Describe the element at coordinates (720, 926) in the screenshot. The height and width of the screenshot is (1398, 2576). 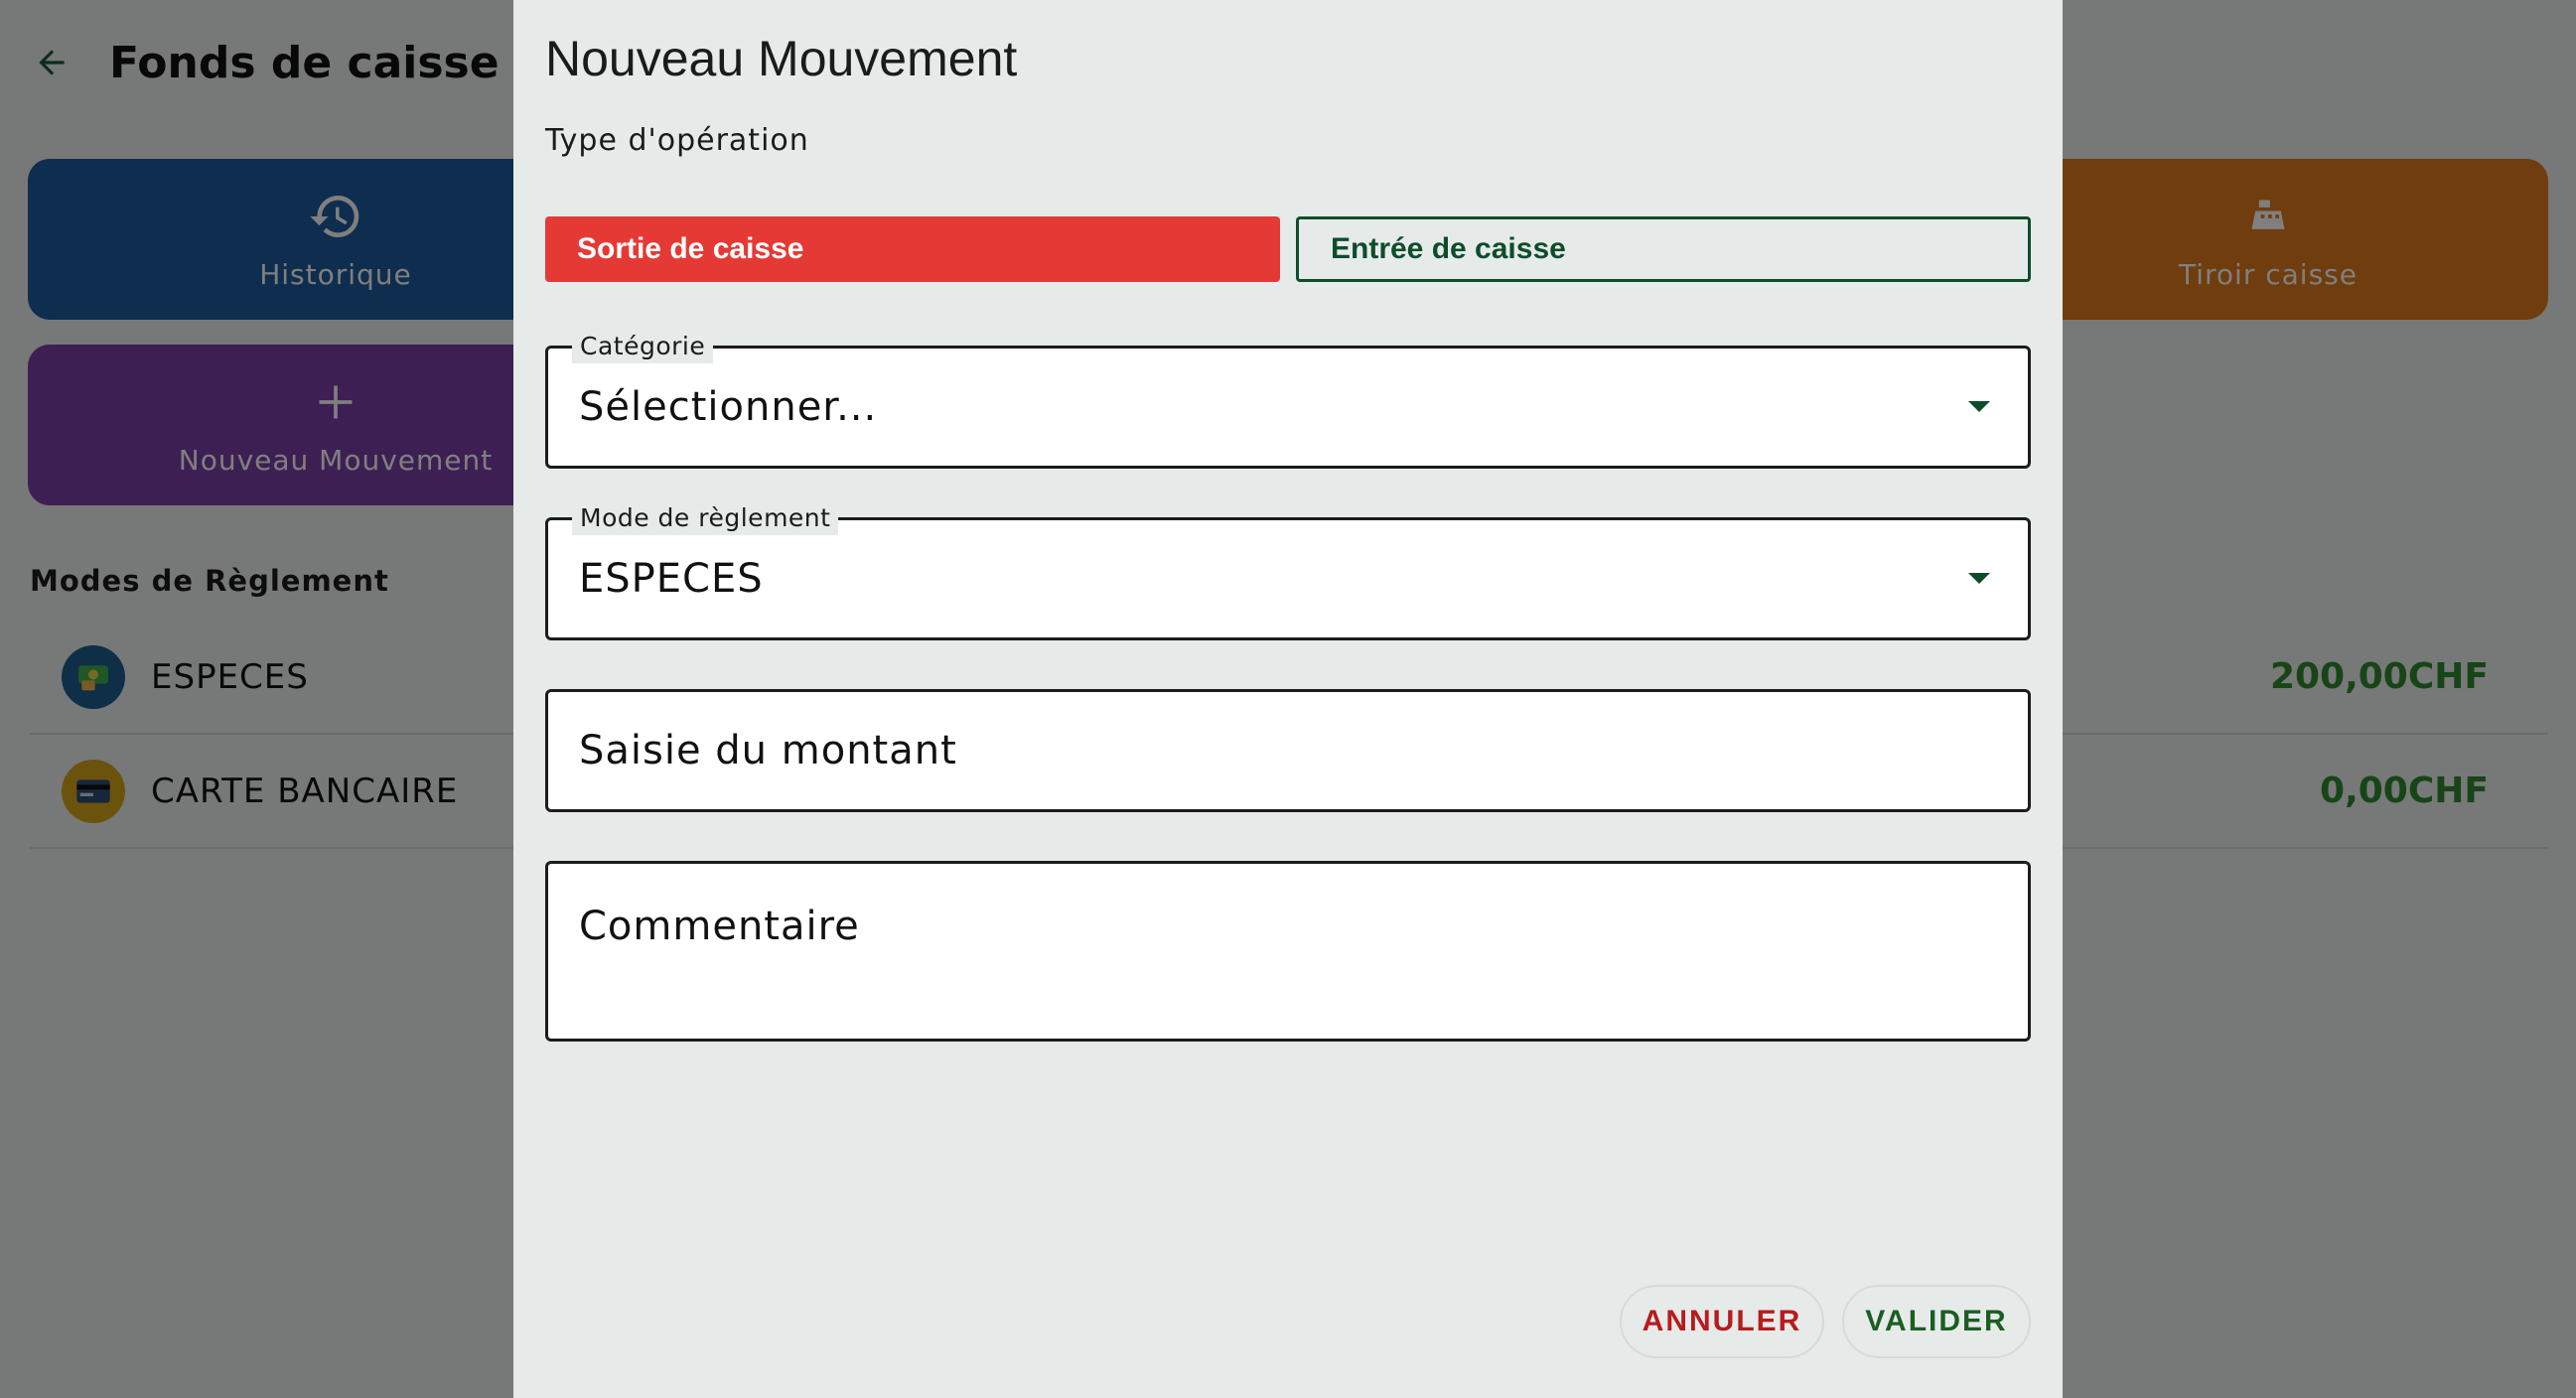
I see `commentaire-placeholder: Commentaire` at that location.